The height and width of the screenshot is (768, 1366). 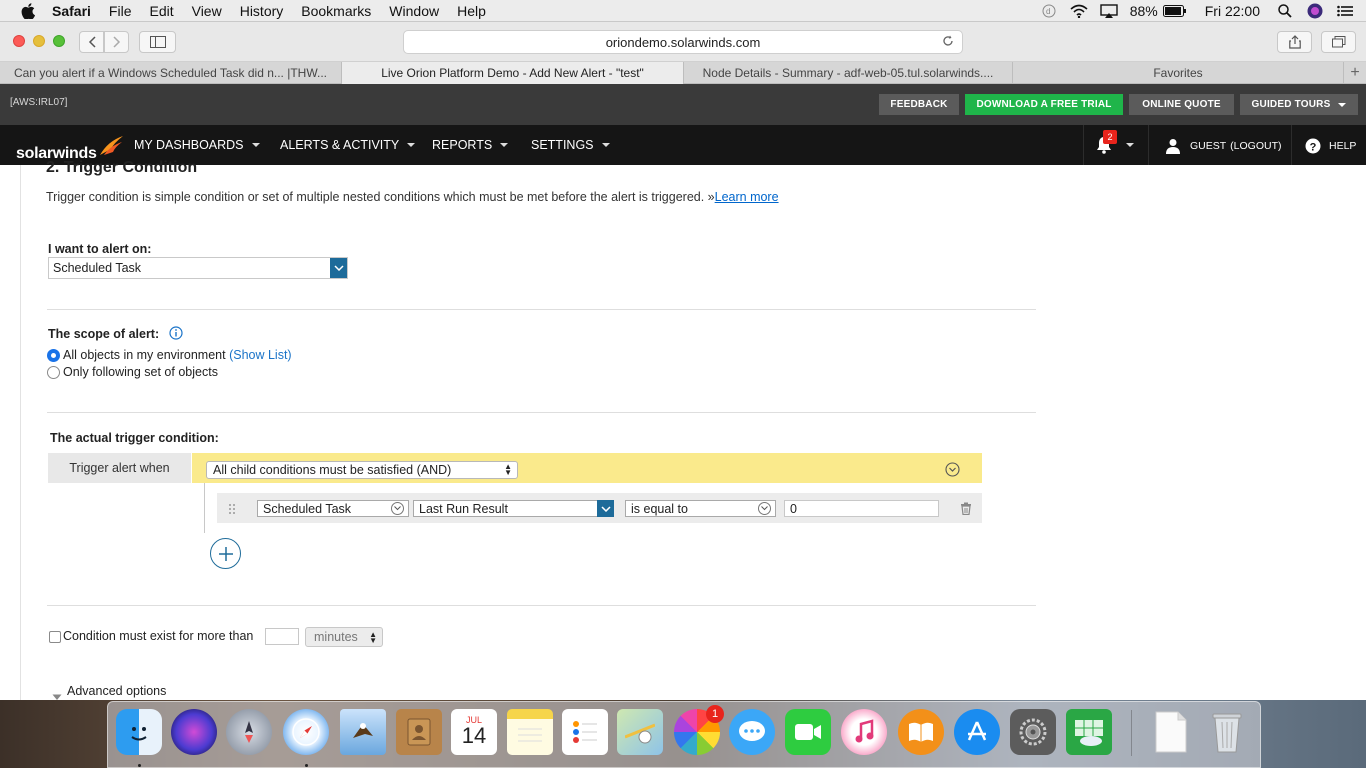 What do you see at coordinates (1232, 11) in the screenshot?
I see `menubar-clock: Fri 22:00` at bounding box center [1232, 11].